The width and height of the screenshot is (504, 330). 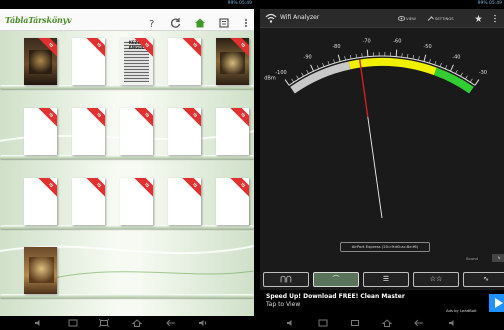 What do you see at coordinates (478, 18) in the screenshot?
I see `pause-icon` at bounding box center [478, 18].